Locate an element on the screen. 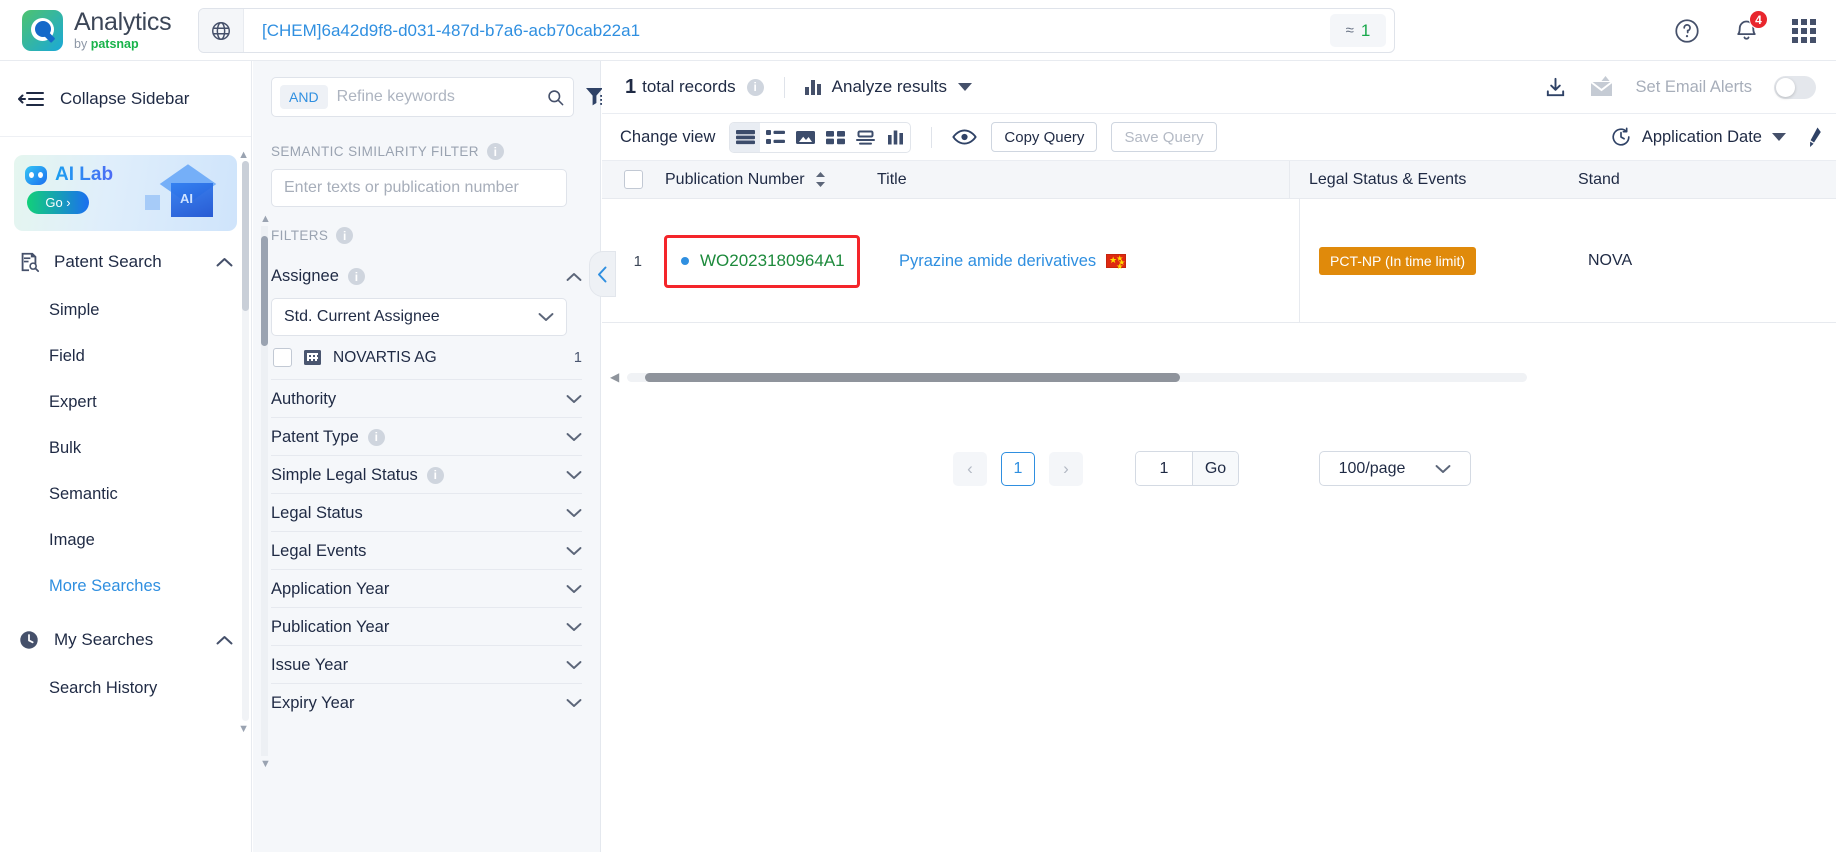 Image resolution: width=1836 pixels, height=852 pixels. preview-eye-icon is located at coordinates (965, 137).